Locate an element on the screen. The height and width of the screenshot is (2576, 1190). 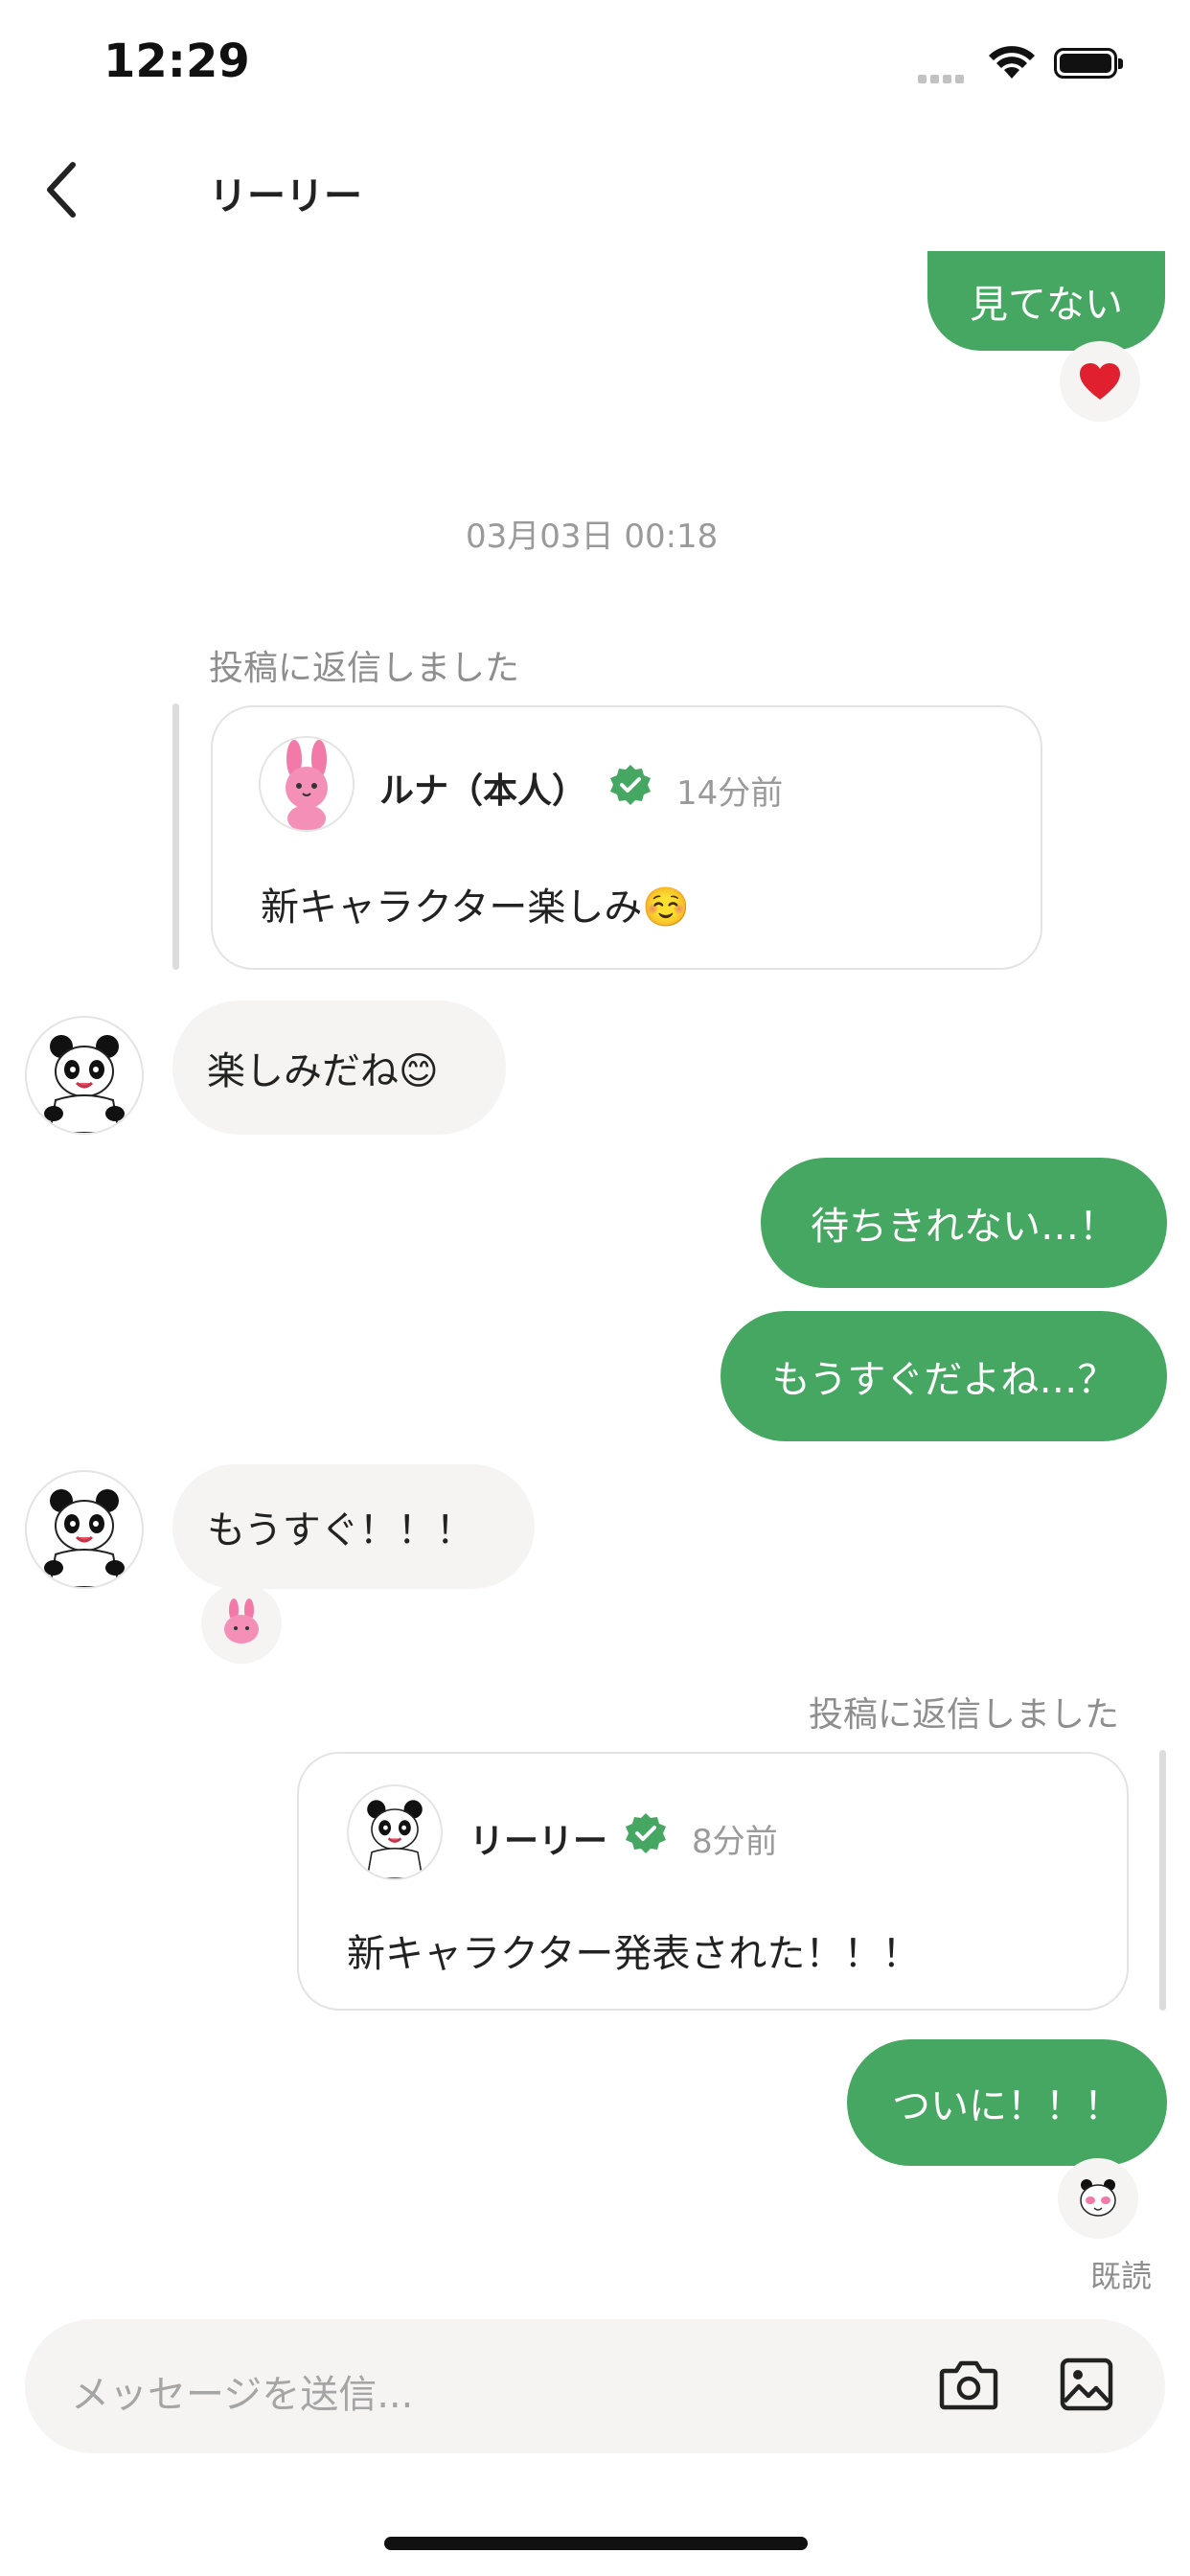
message-bubble-outgoing: 見てない is located at coordinates (1046, 301).